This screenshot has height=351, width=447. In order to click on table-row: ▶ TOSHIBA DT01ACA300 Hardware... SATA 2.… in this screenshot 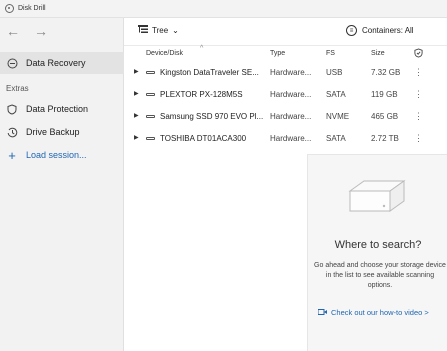, I will do `click(285, 139)`.